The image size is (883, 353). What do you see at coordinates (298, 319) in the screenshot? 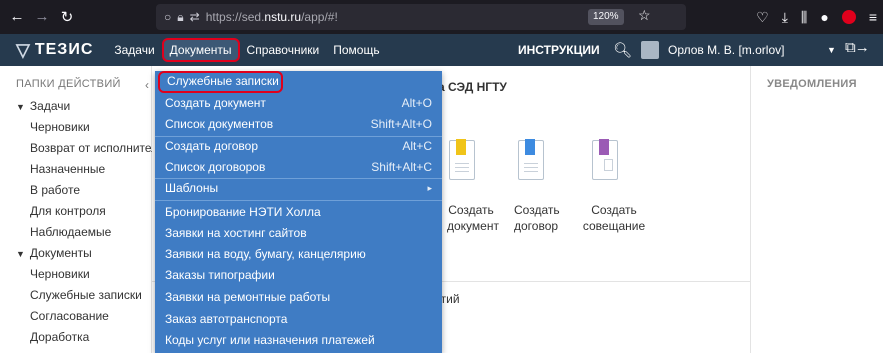
I see `menu-item-transport-order: Заказ автотранспорта` at bounding box center [298, 319].